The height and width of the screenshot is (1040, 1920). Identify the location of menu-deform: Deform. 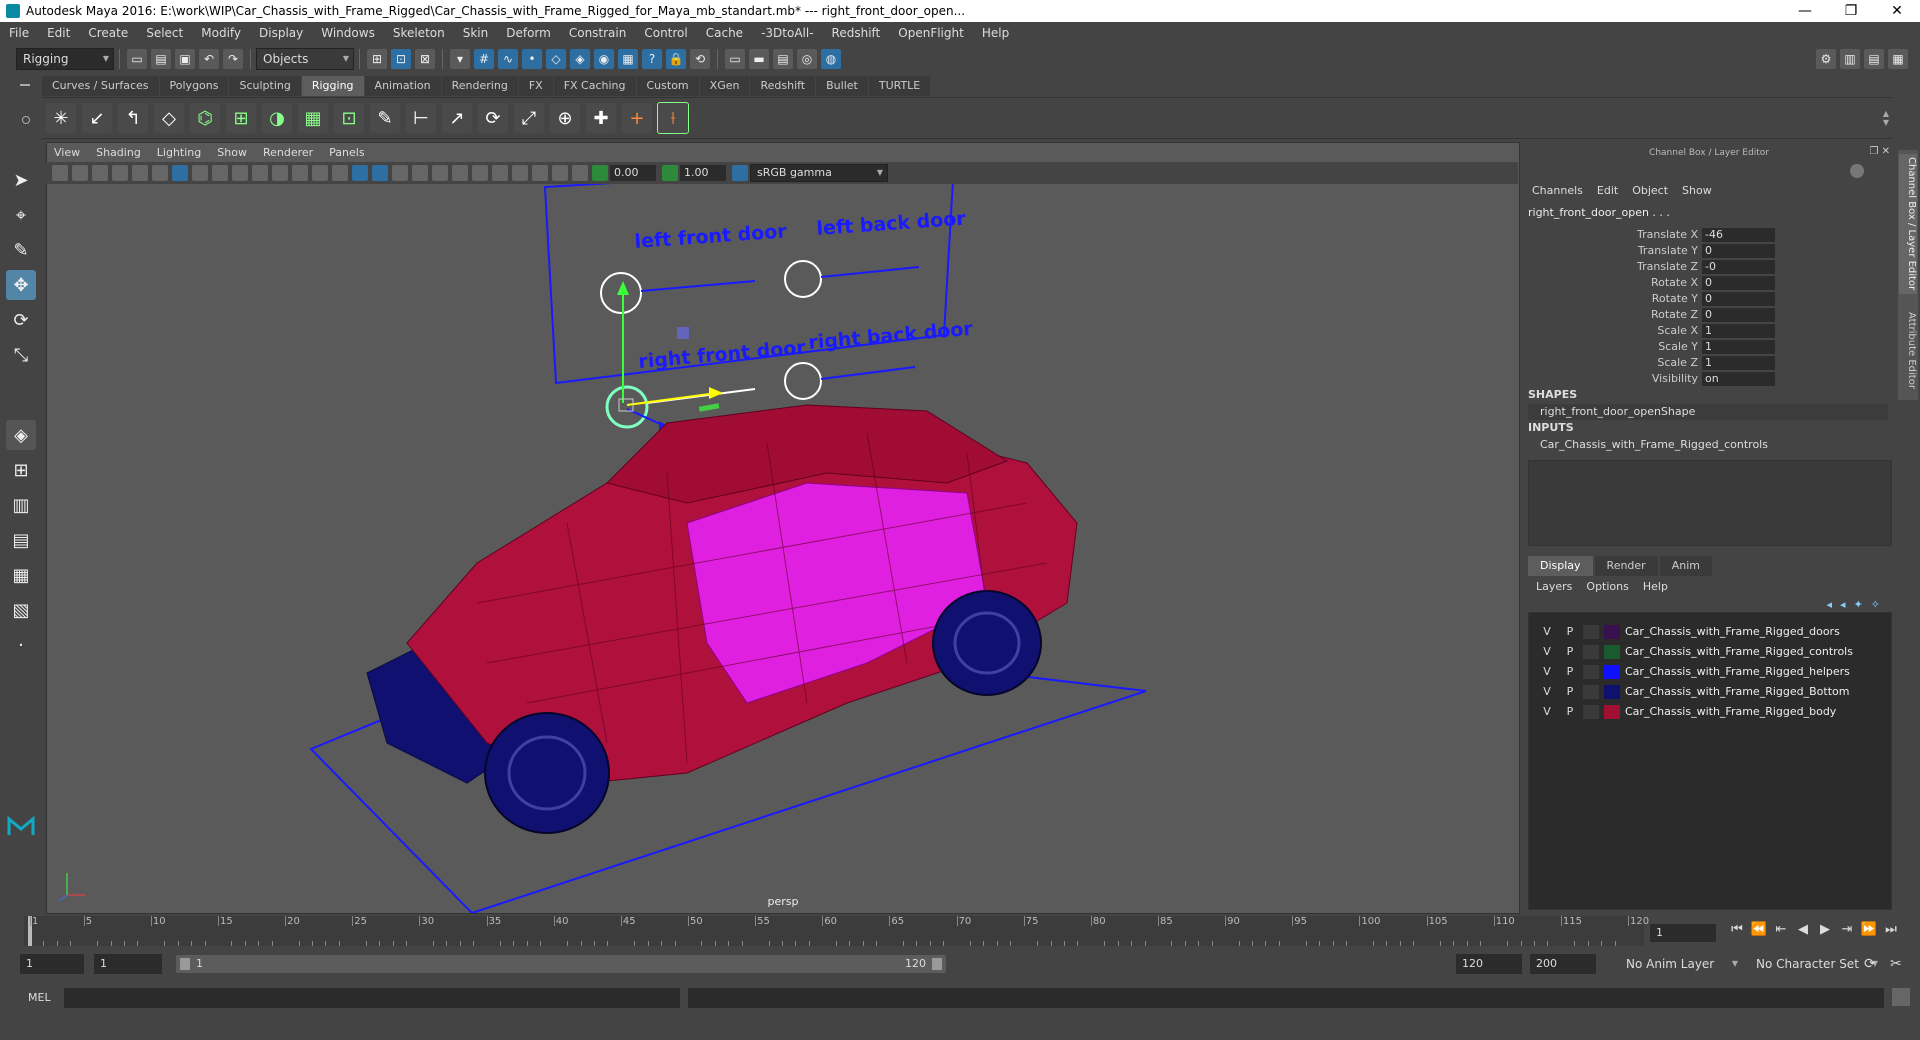
(528, 33).